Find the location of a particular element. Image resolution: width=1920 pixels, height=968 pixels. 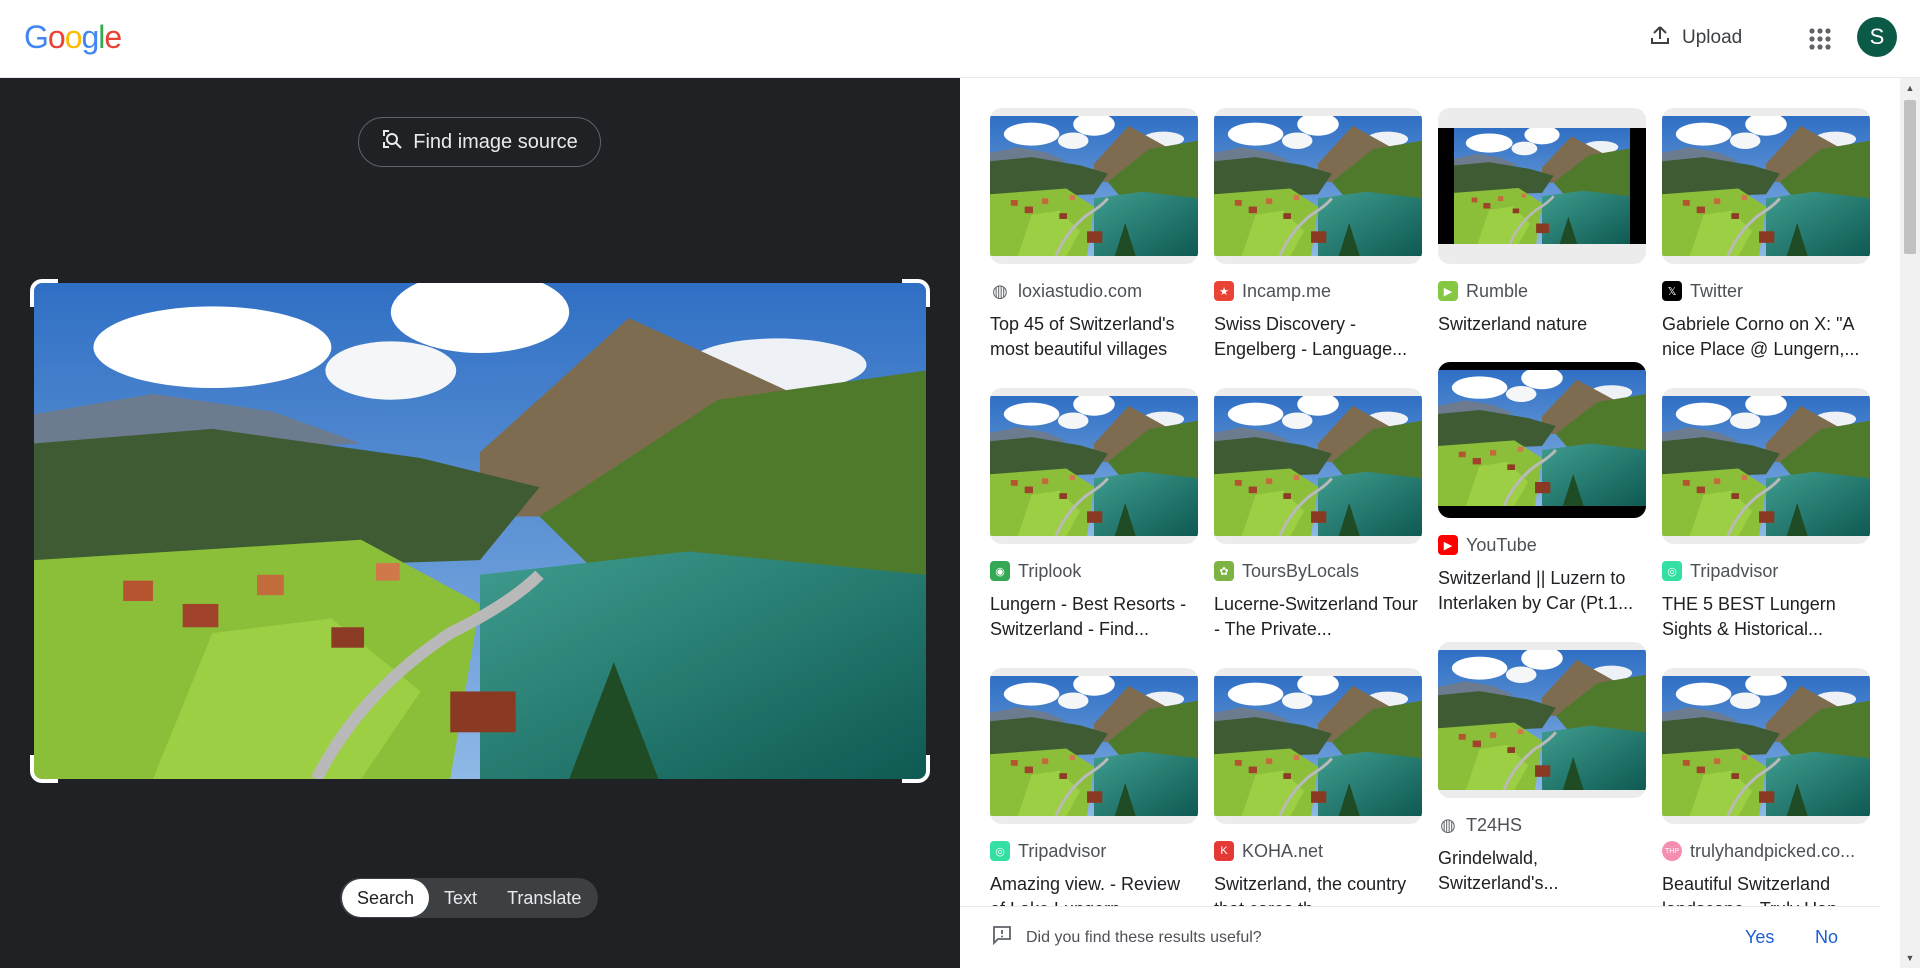

youtube-icon: ▶ is located at coordinates (1448, 545).